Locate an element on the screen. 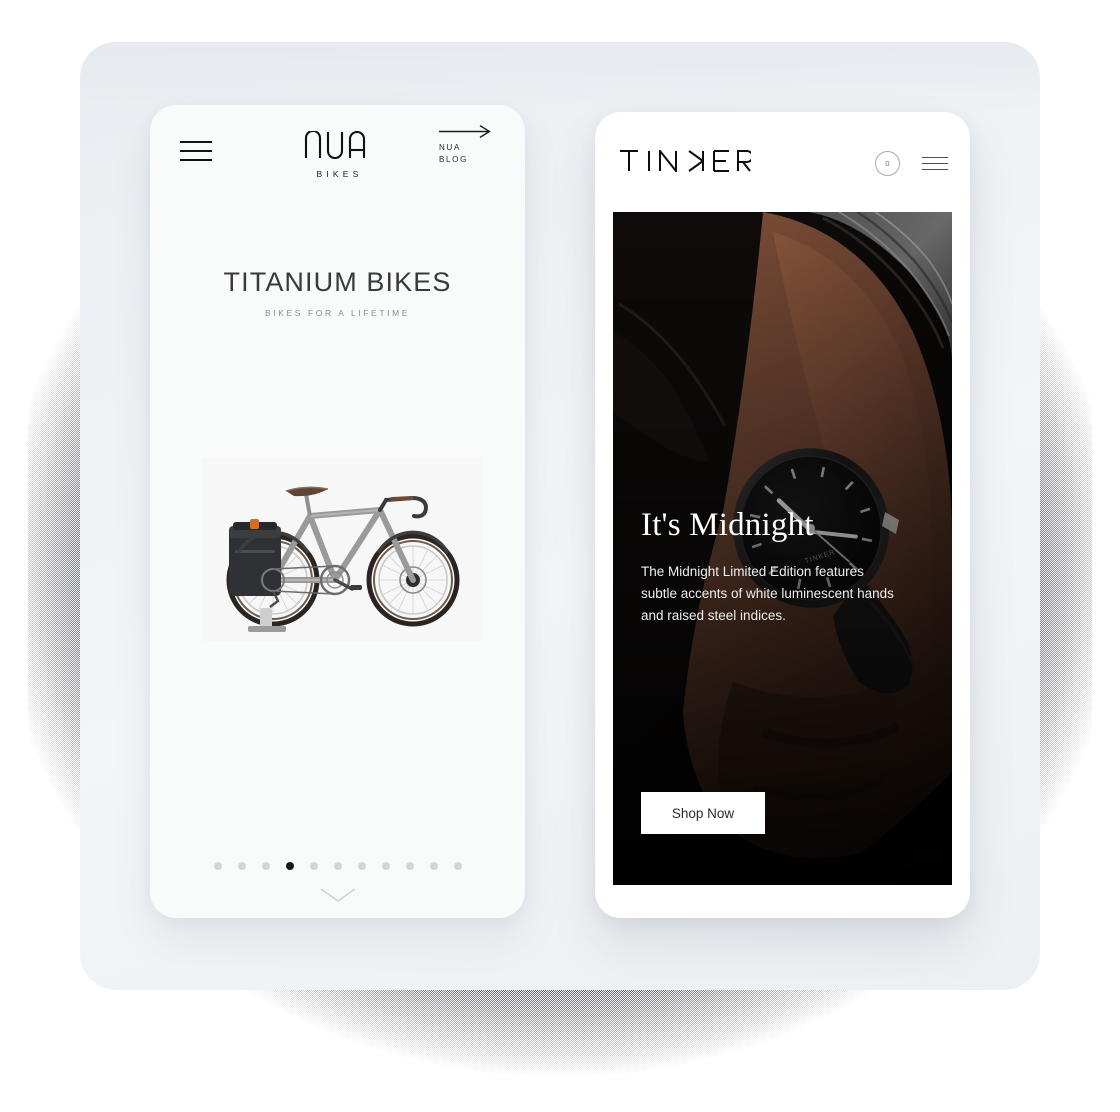  tinker-header-actions: 0 is located at coordinates (911, 163).